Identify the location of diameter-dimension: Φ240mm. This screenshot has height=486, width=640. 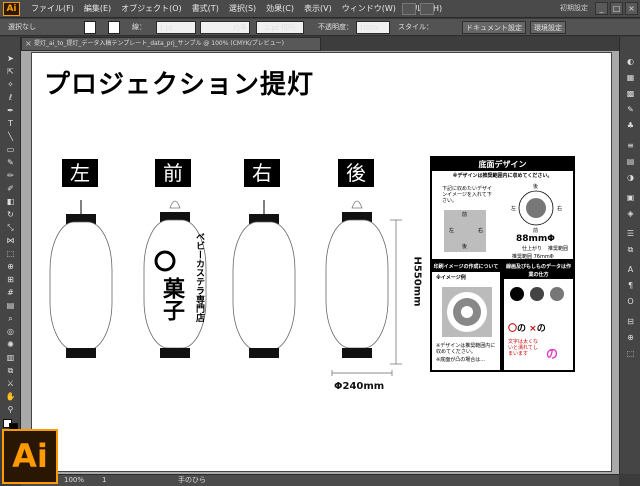
(359, 386).